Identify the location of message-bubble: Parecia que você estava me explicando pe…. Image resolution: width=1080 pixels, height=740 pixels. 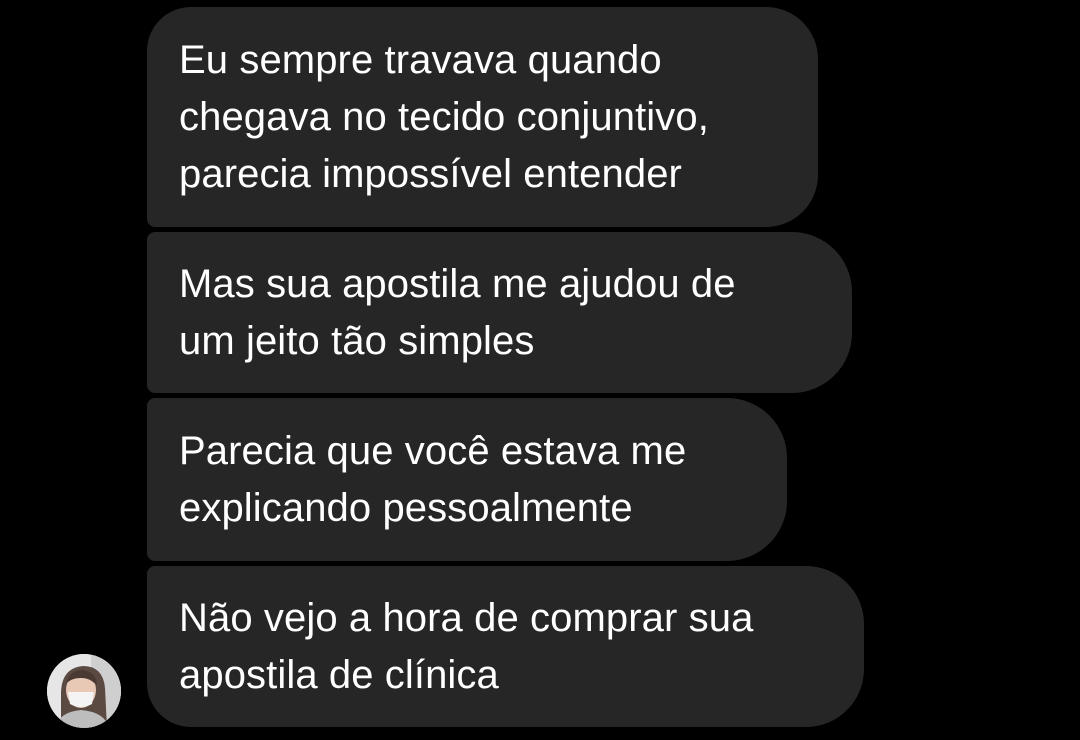
(467, 479).